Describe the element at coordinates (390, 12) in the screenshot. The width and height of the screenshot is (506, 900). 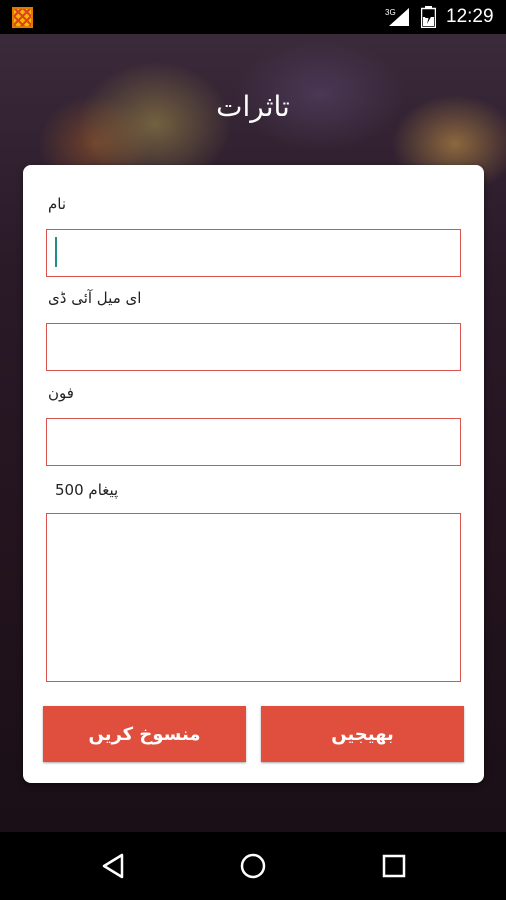
I see `network-type-label: 3G` at that location.